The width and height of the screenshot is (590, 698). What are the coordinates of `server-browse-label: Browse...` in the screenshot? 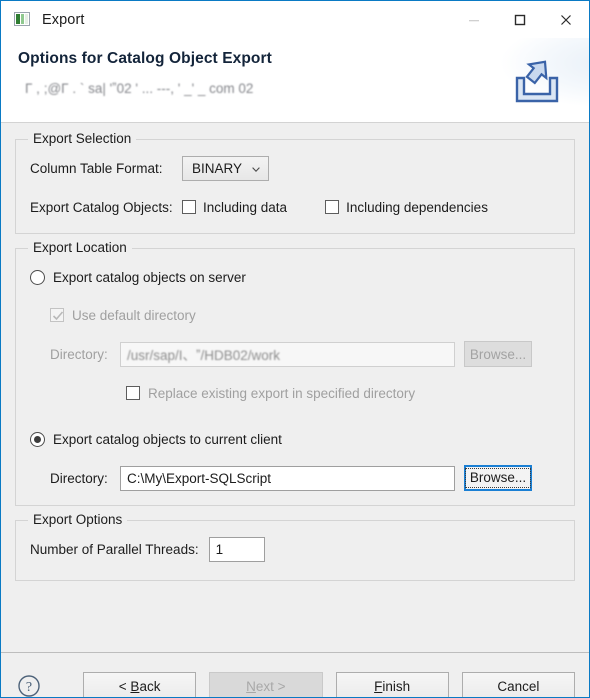 It's located at (498, 354).